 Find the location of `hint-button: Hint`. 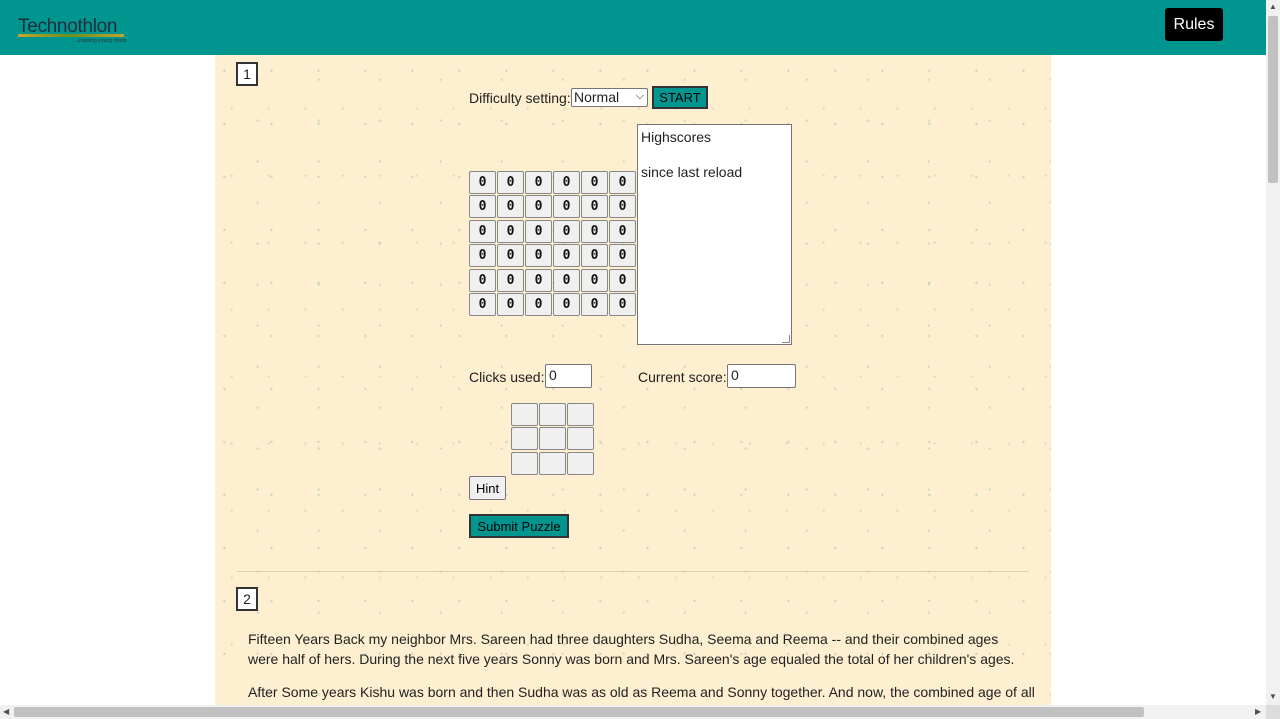

hint-button: Hint is located at coordinates (487, 488).